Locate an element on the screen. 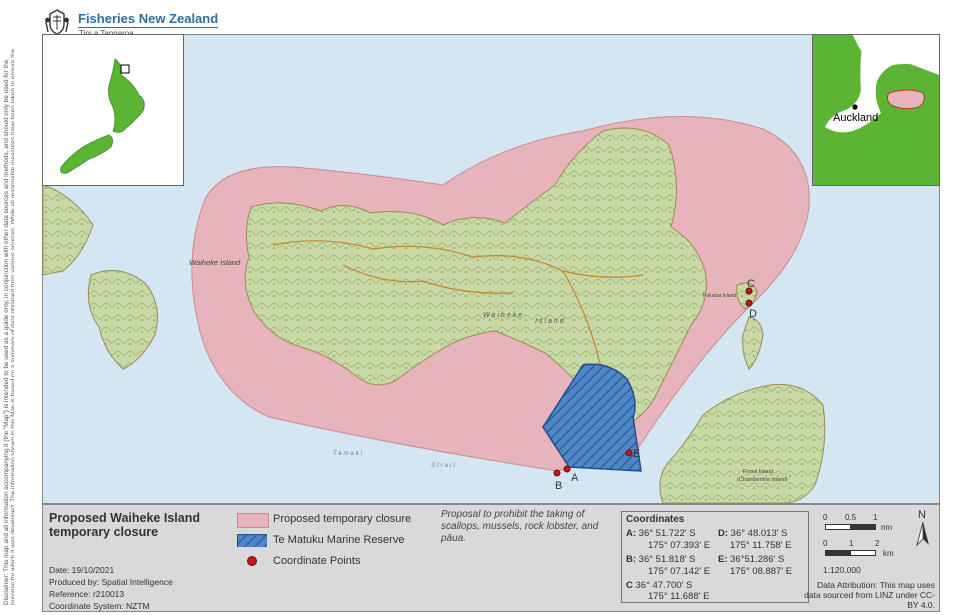 The image size is (960, 615). coordinate-system: Coordinate System: NZTM is located at coordinates (99, 606).